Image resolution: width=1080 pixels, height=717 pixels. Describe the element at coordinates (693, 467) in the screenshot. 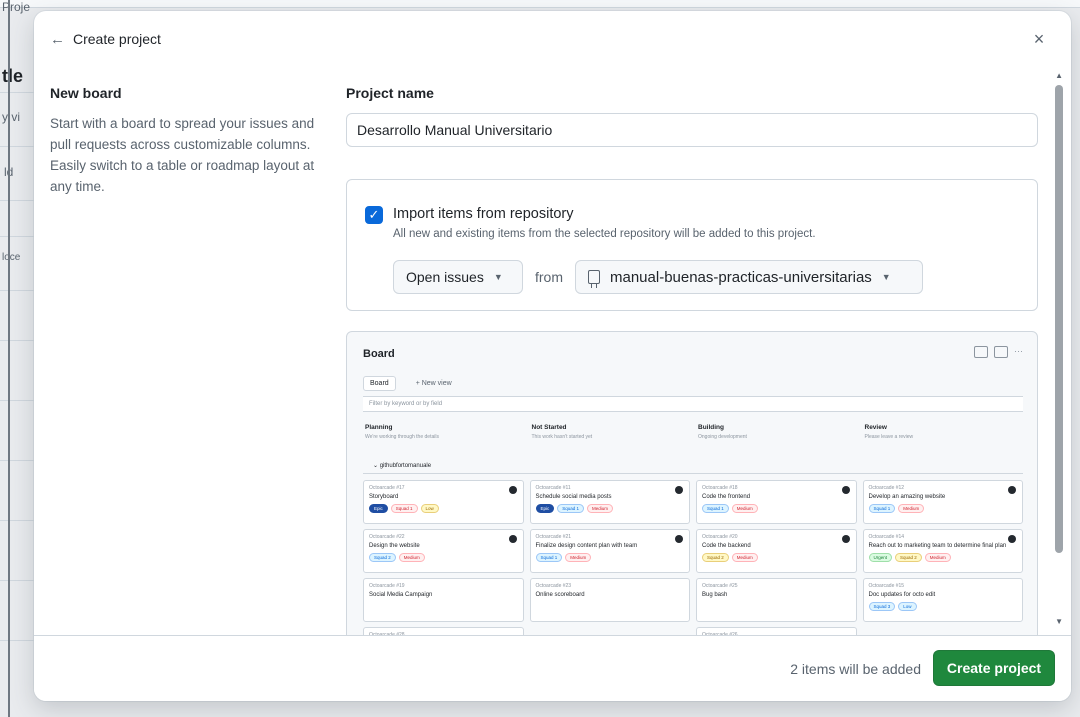

I see `preview-group-header: ⌄ githubfortomanuale` at that location.